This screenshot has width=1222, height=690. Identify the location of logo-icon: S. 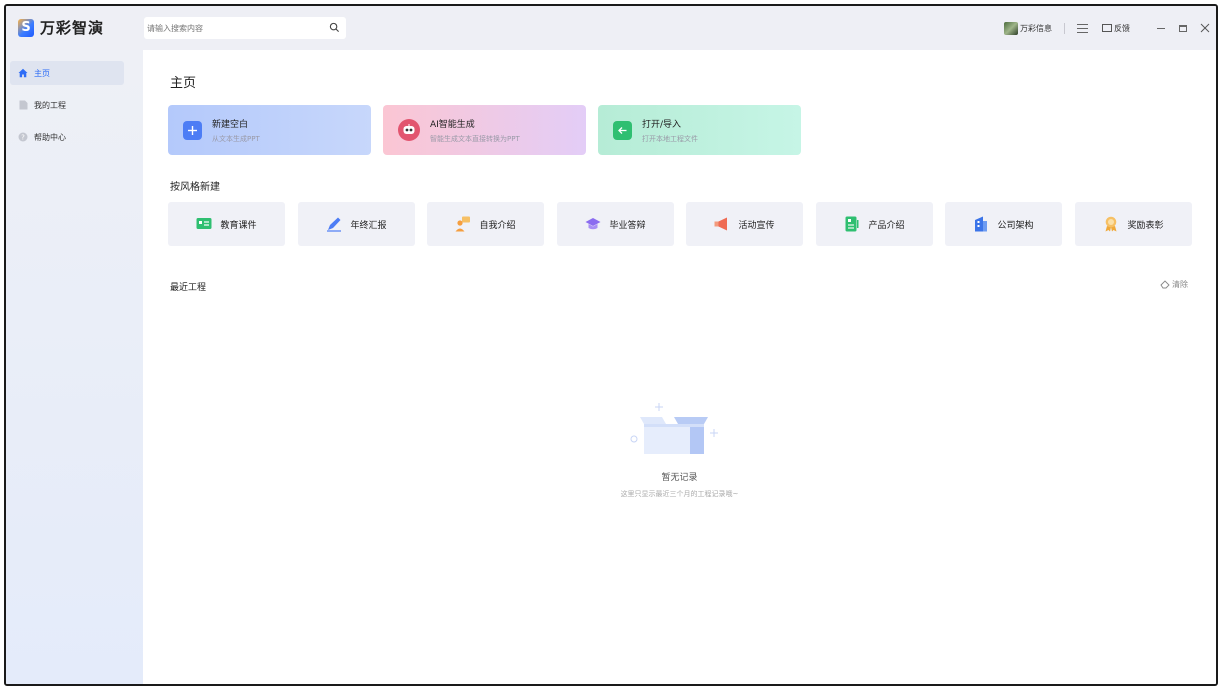
(26, 27).